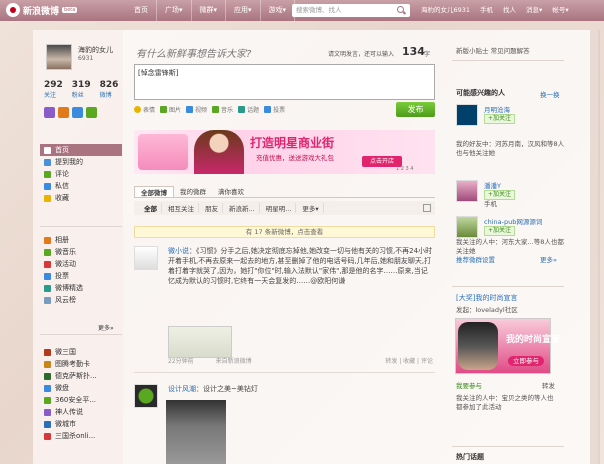 This screenshot has width=604, height=464. Describe the element at coordinates (95, 50) in the screenshot. I see `profile-name: 海豹的女儿` at that location.